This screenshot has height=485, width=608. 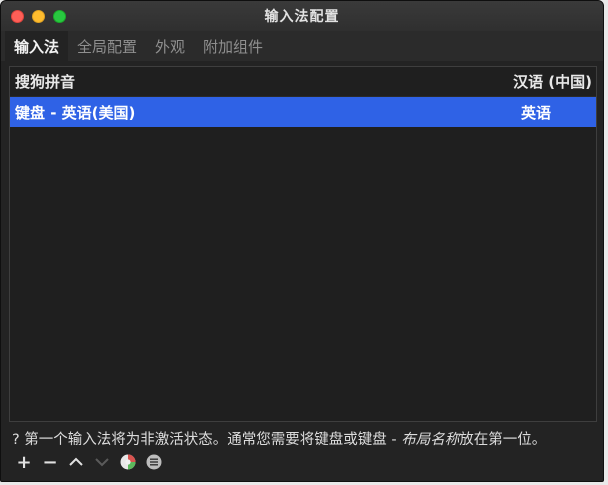 I want to click on tab-input-methods: 输入法, so click(x=37, y=46).